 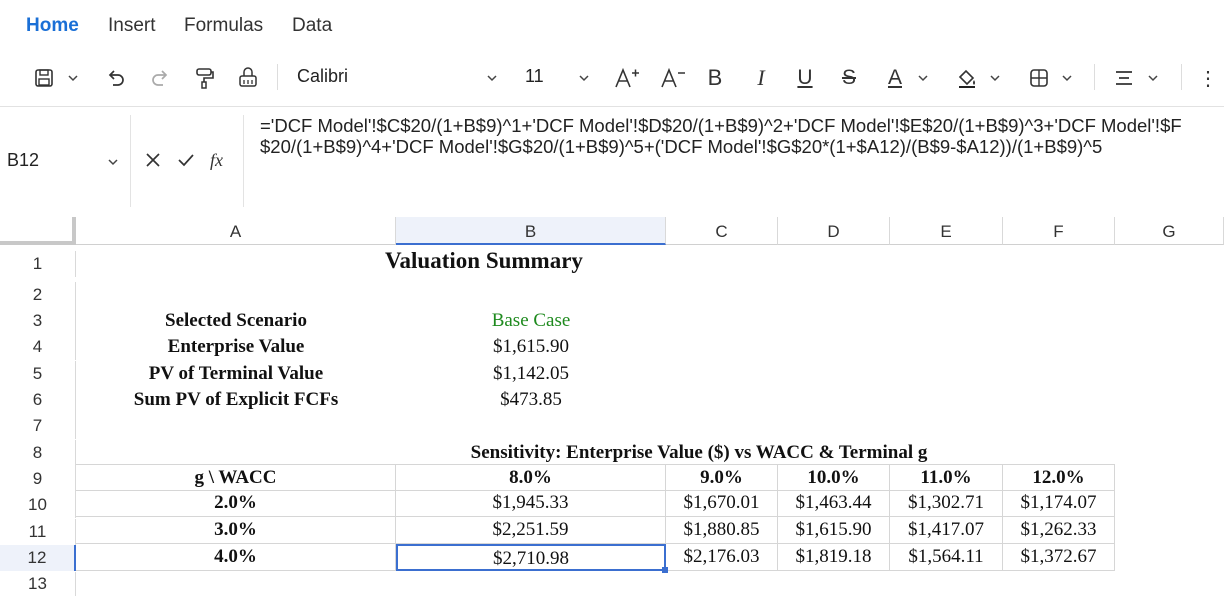 What do you see at coordinates (38, 295) in the screenshot?
I see `row-header-2: 2` at bounding box center [38, 295].